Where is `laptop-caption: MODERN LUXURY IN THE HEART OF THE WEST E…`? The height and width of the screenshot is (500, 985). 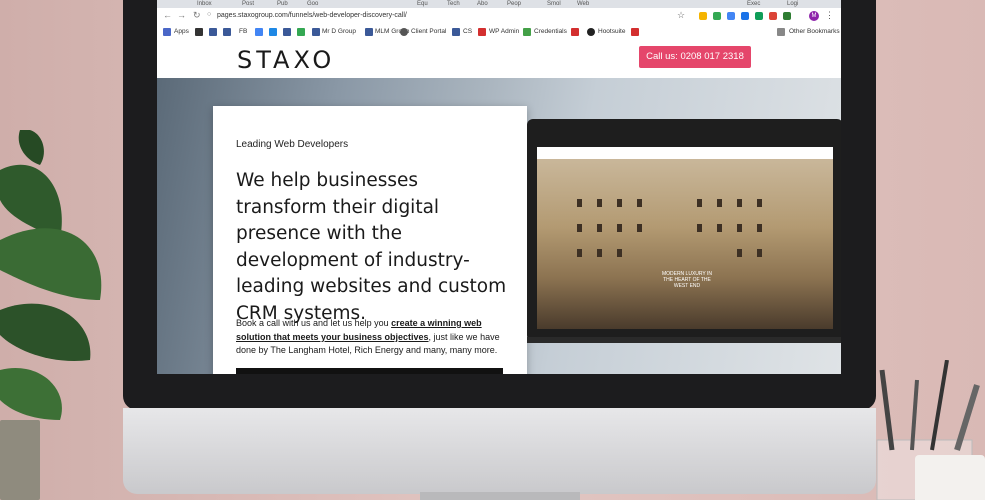
laptop-caption: MODERN LUXURY IN THE HEART OF THE WEST E… is located at coordinates (687, 280).